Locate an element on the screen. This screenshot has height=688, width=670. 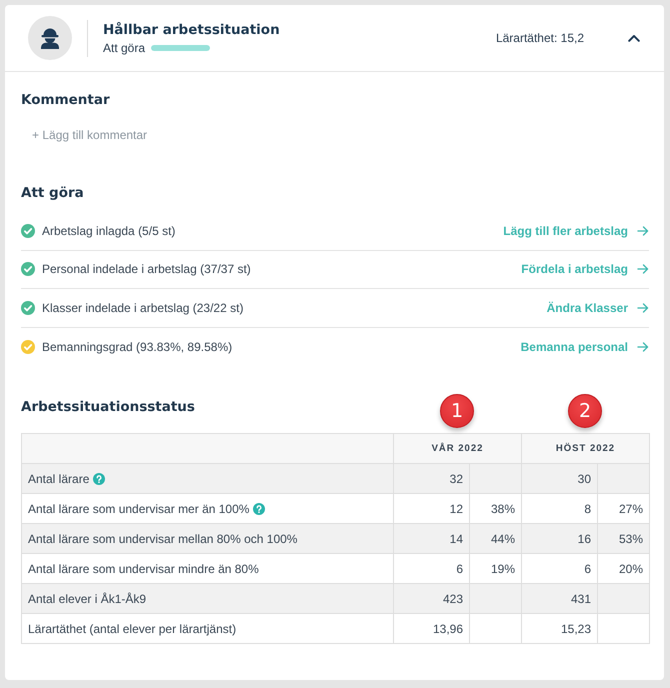
teacher-density-label: Lärartäthet: 15,2 is located at coordinates (540, 38).